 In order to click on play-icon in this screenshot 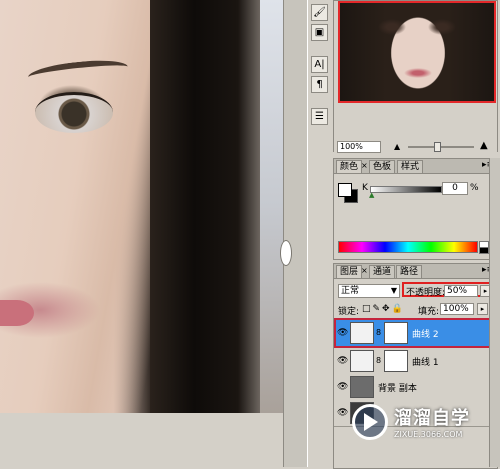, I will do `click(371, 422)`.